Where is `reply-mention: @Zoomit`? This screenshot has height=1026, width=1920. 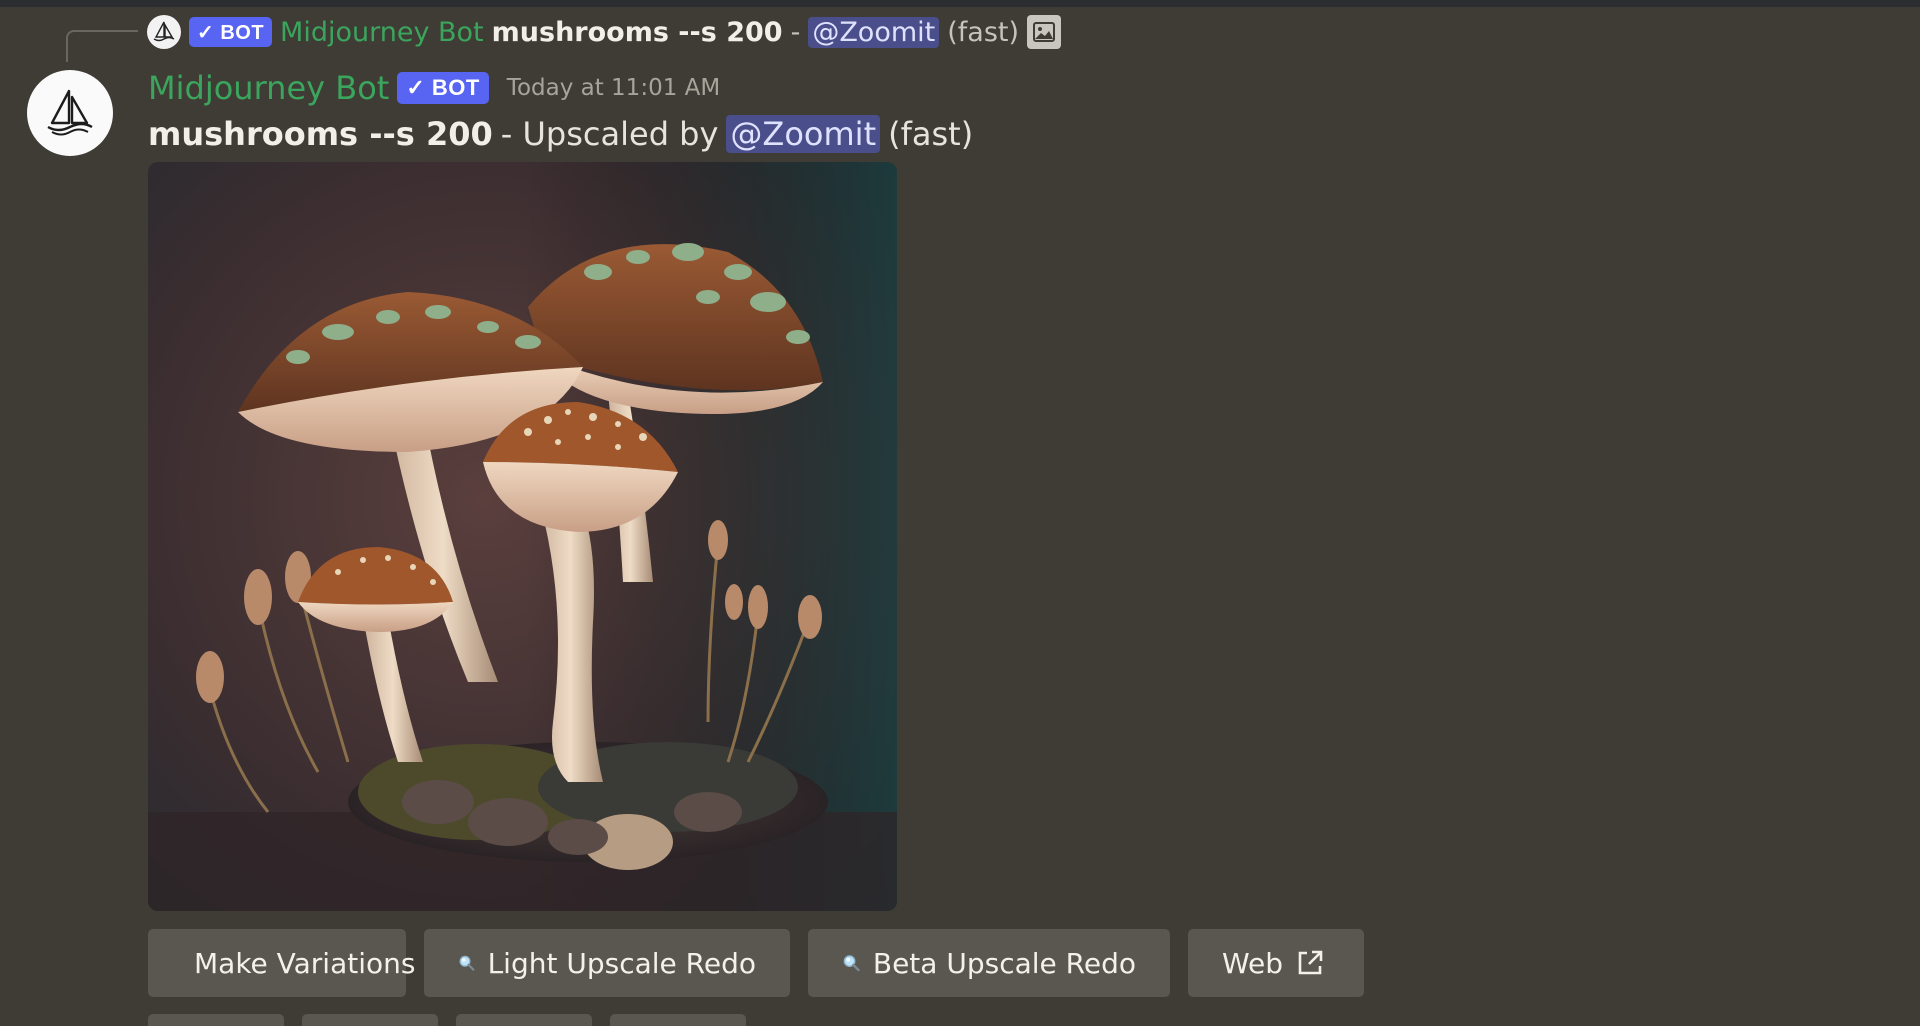 reply-mention: @Zoomit is located at coordinates (874, 32).